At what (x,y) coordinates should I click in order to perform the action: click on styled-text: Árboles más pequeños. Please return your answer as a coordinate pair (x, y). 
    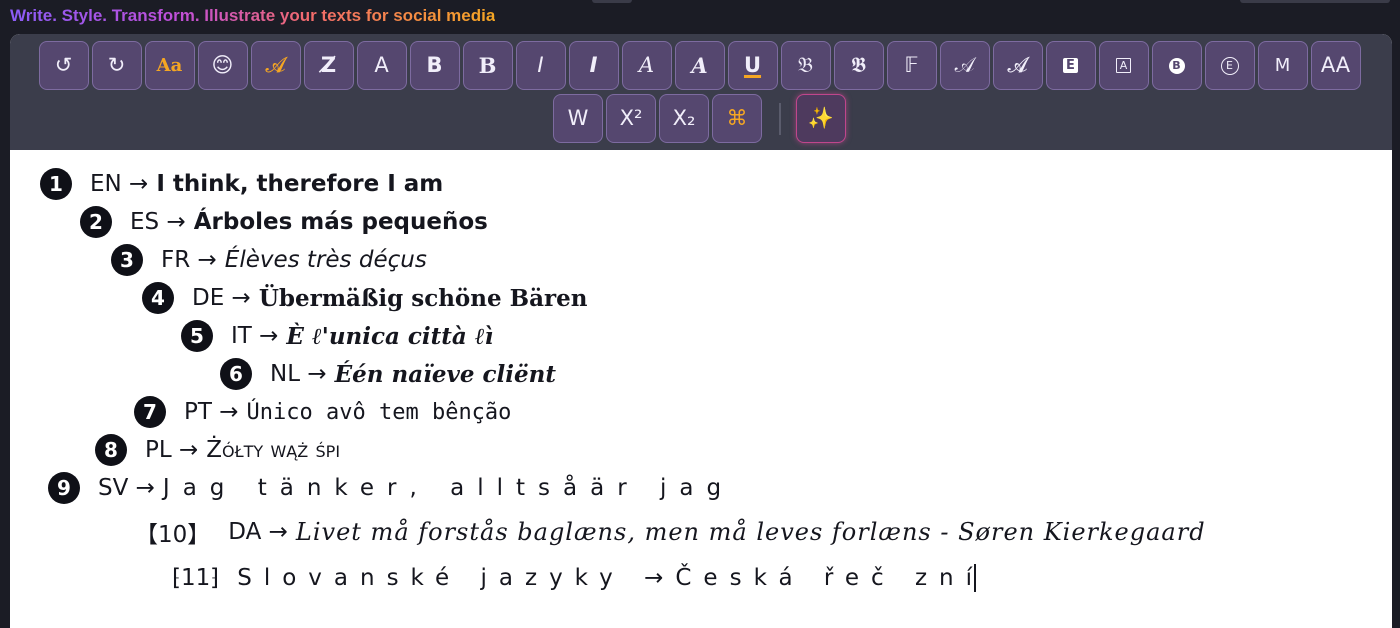
    Looking at the image, I should click on (340, 222).